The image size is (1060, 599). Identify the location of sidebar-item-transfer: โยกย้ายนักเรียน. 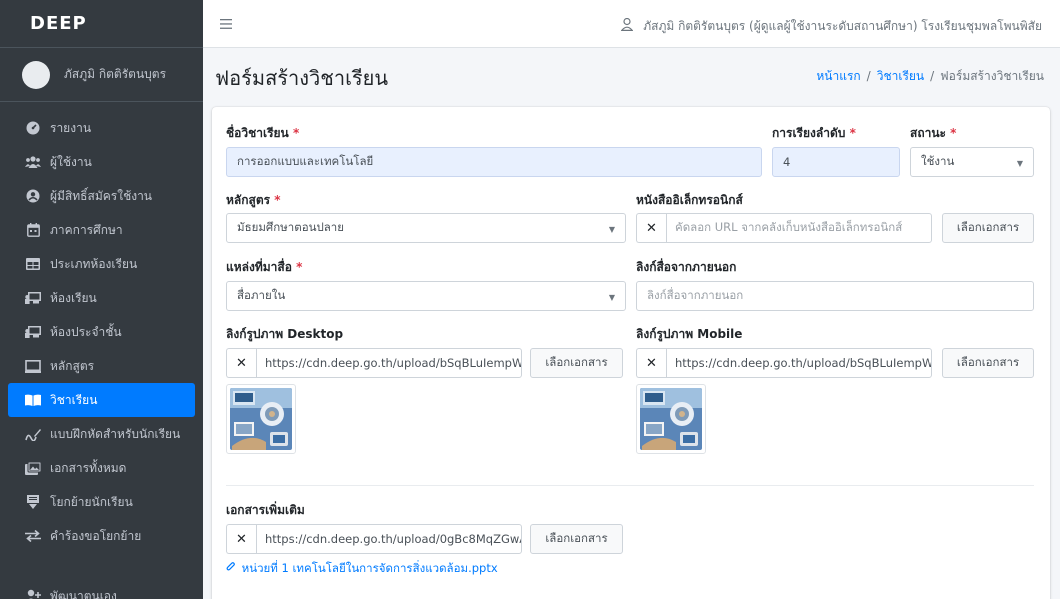
(101, 502).